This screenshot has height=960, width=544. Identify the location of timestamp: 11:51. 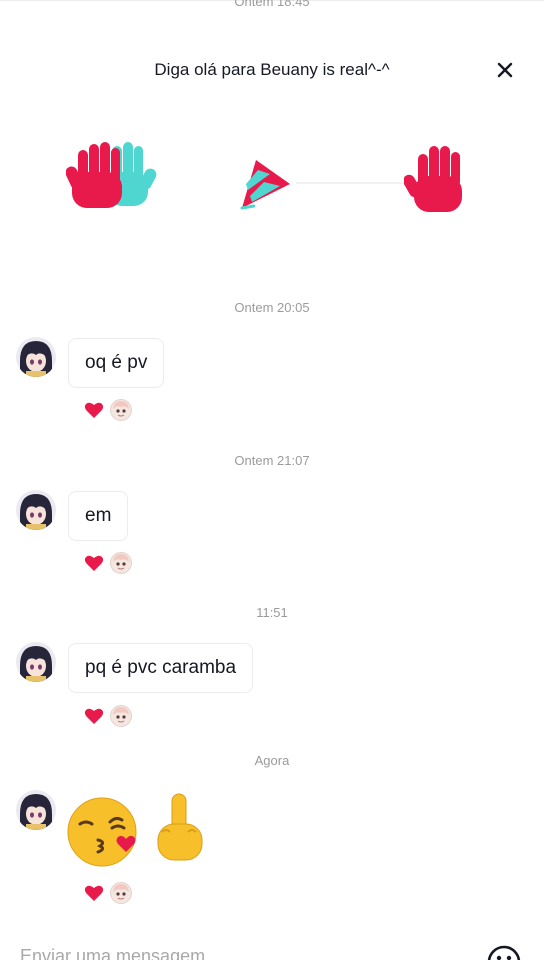
(272, 612).